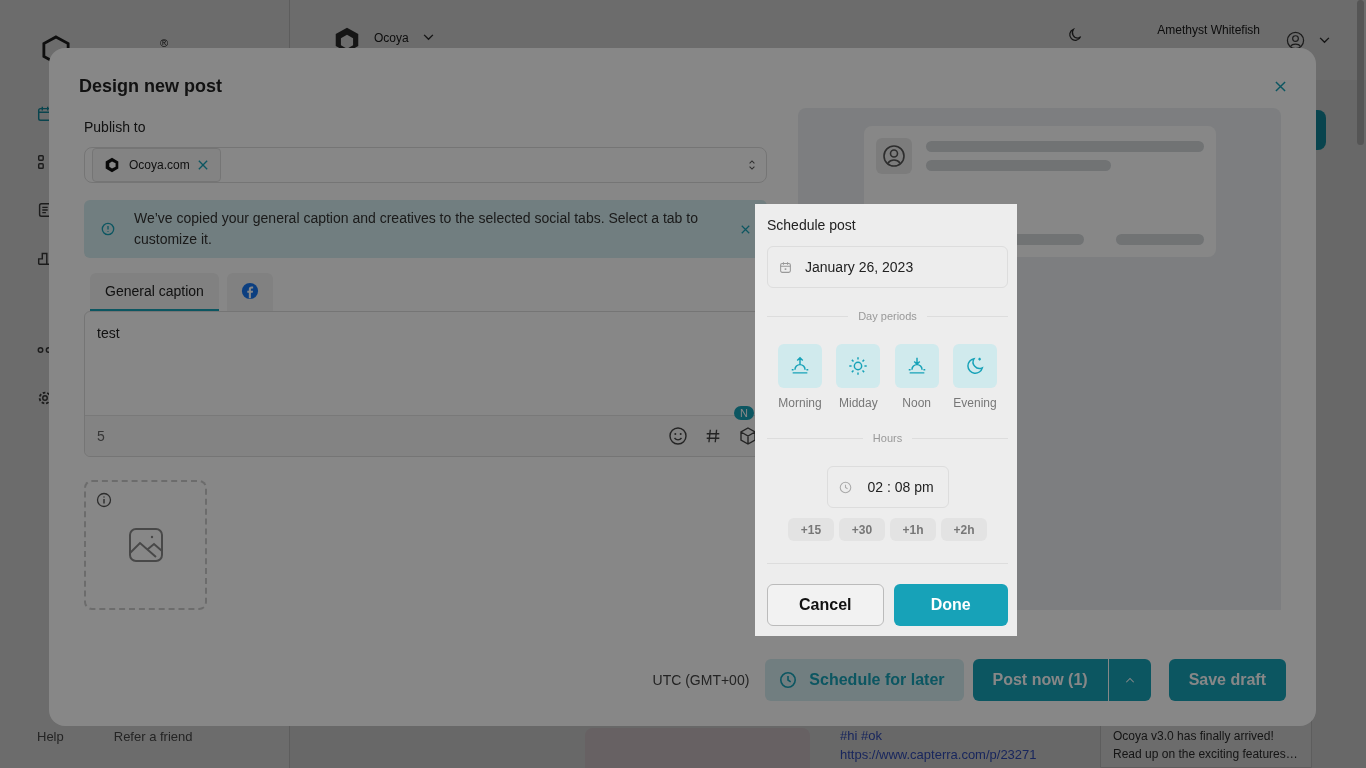 The image size is (1366, 768). What do you see at coordinates (164, 43) in the screenshot?
I see `registered-mark: ®` at bounding box center [164, 43].